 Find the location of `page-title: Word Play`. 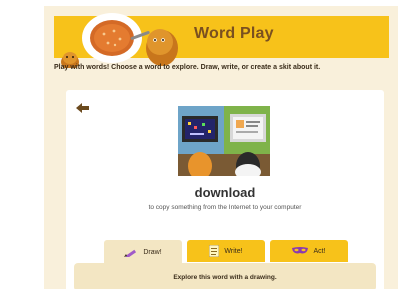

page-title: Word Play is located at coordinates (234, 33).